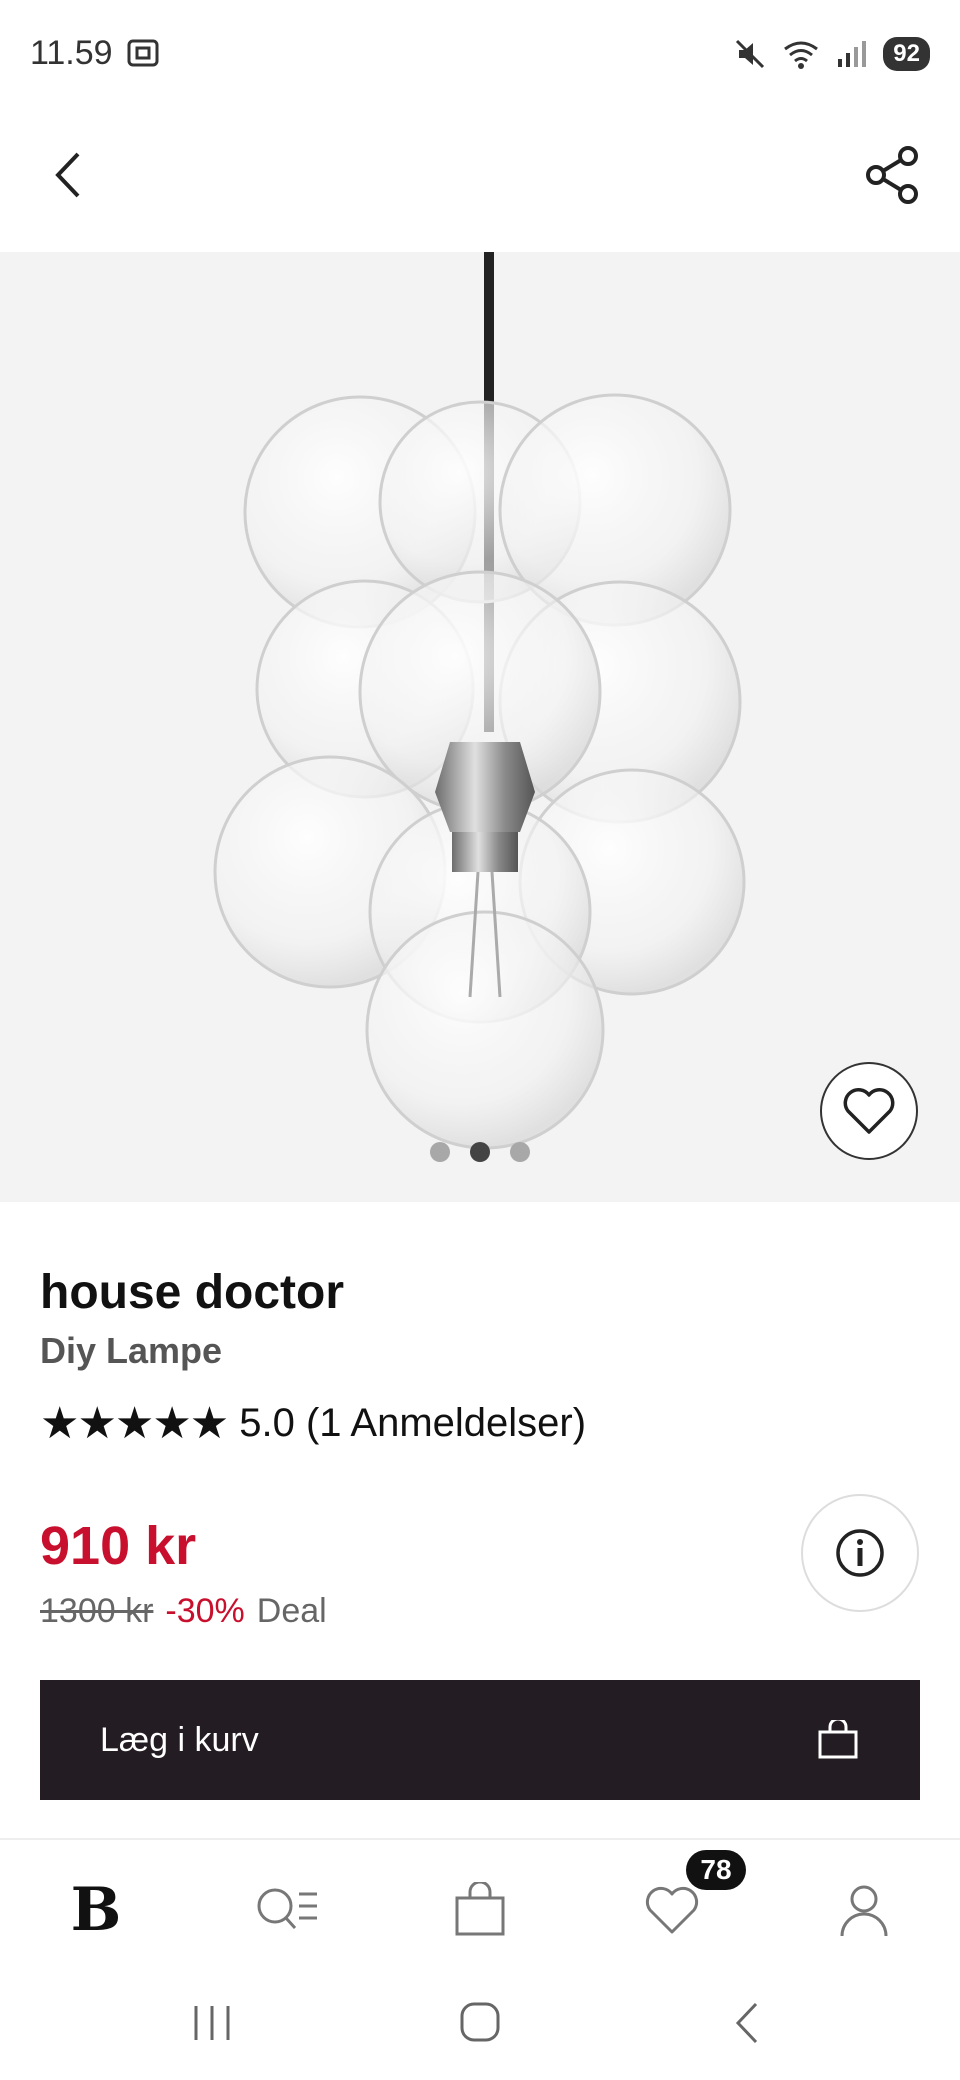 The height and width of the screenshot is (2080, 960). What do you see at coordinates (716, 1870) in the screenshot?
I see `favorites-count-badge: 78` at bounding box center [716, 1870].